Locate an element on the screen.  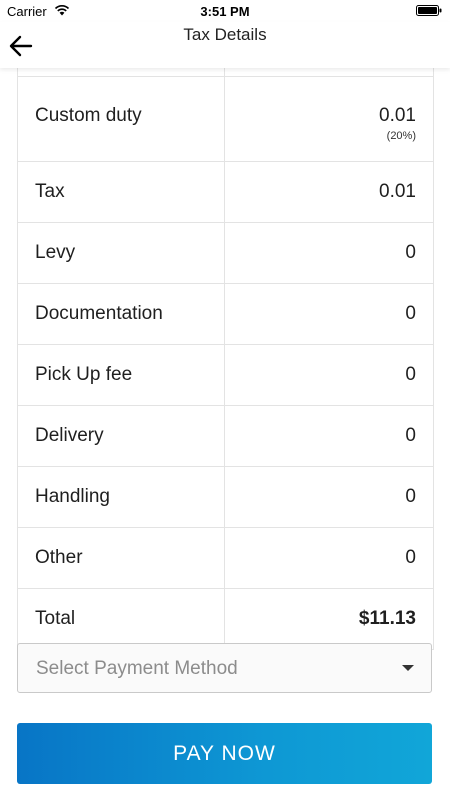
battery-icon is located at coordinates (429, 10).